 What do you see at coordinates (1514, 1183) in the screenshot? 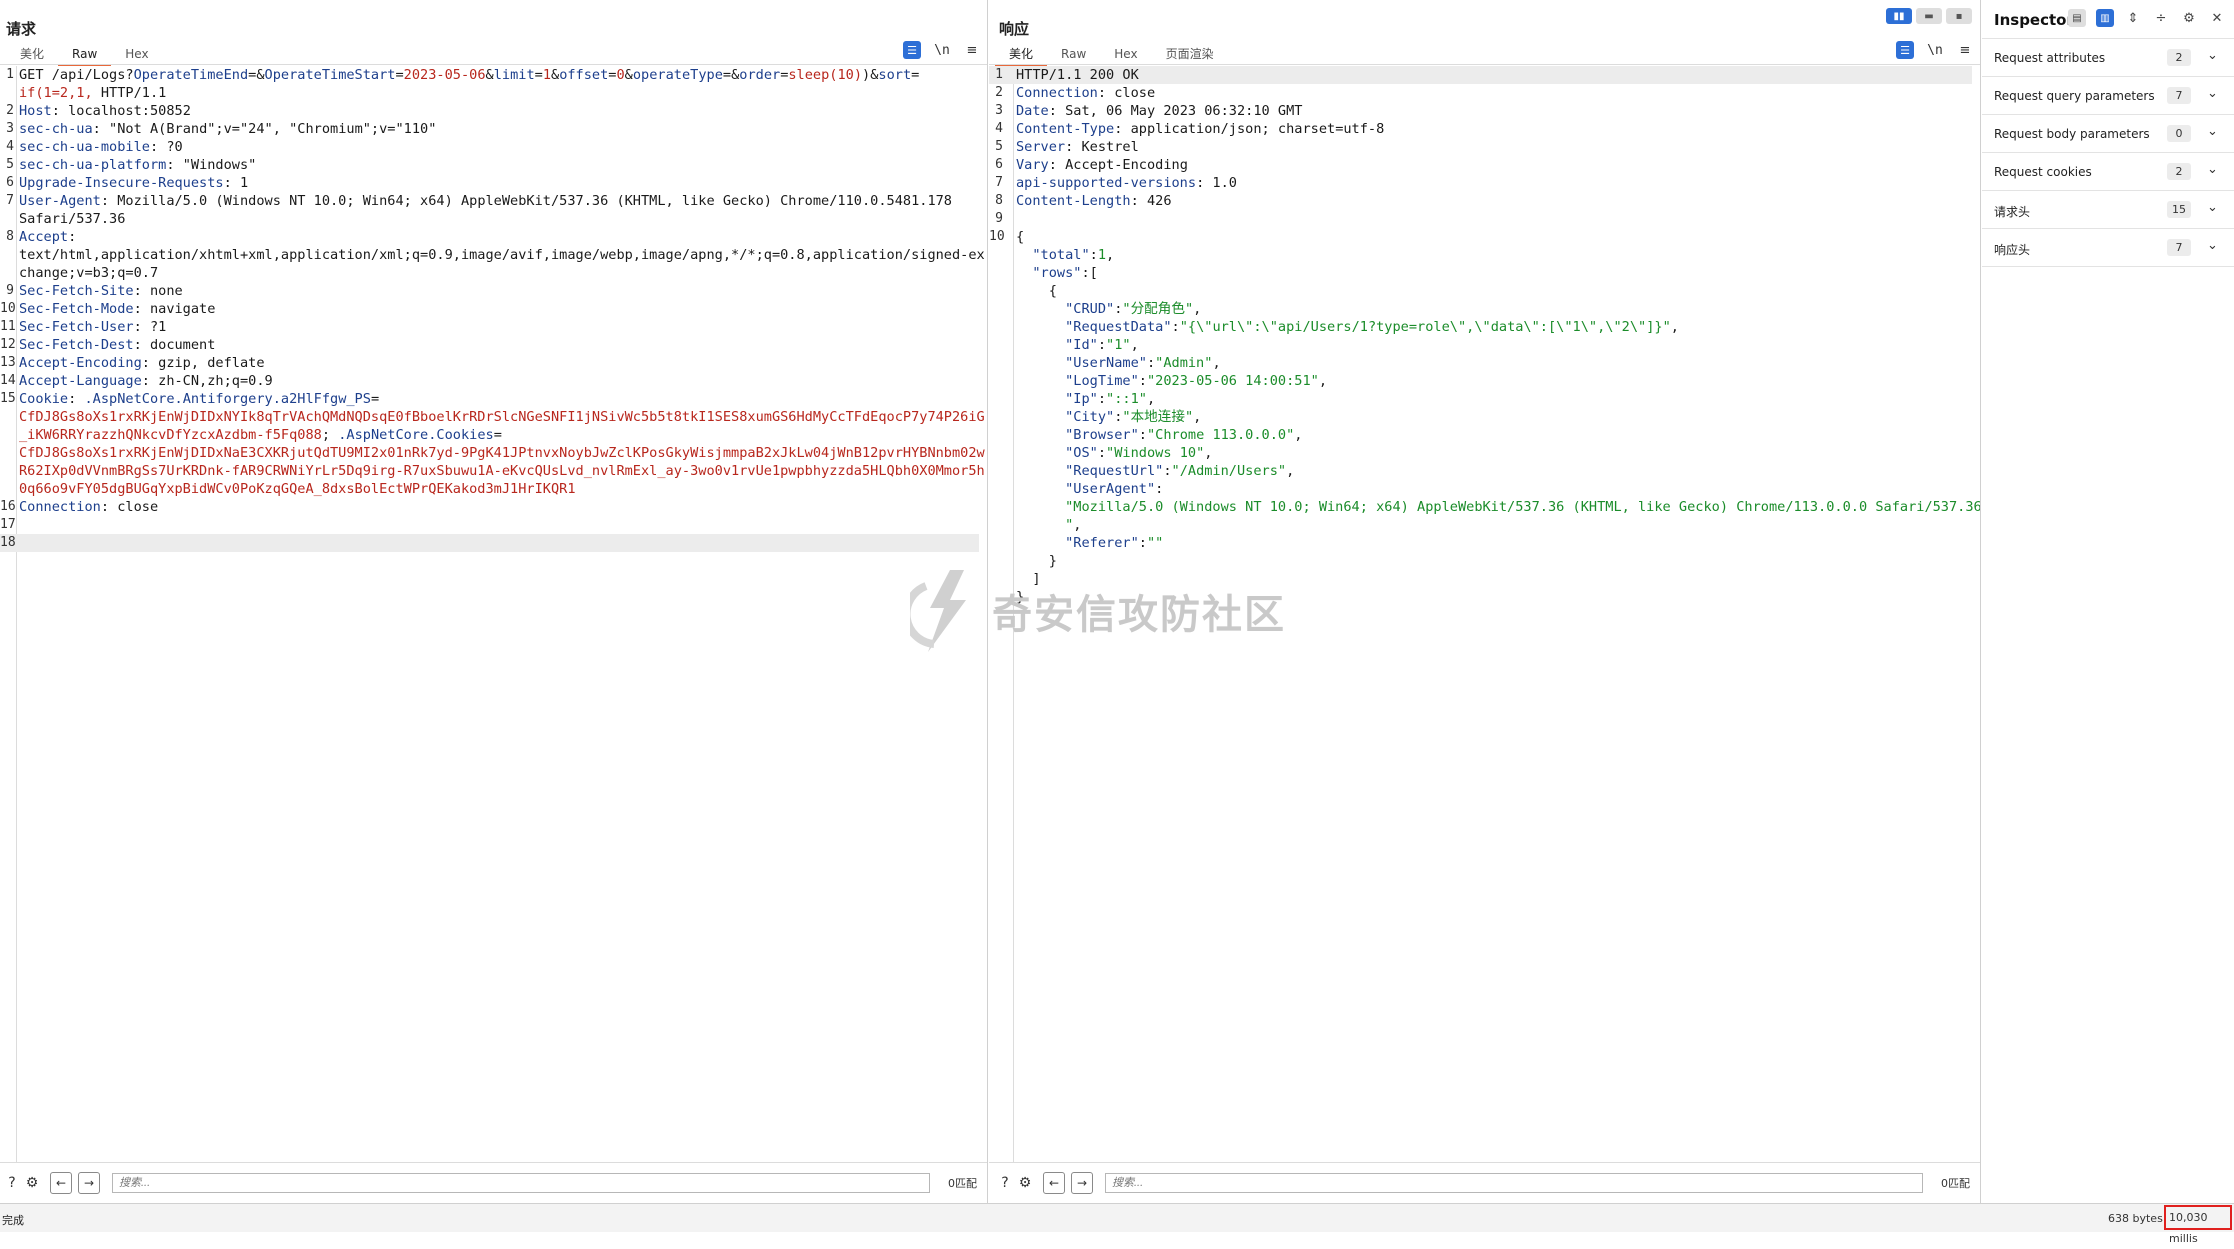
I see `response-search-input` at bounding box center [1514, 1183].